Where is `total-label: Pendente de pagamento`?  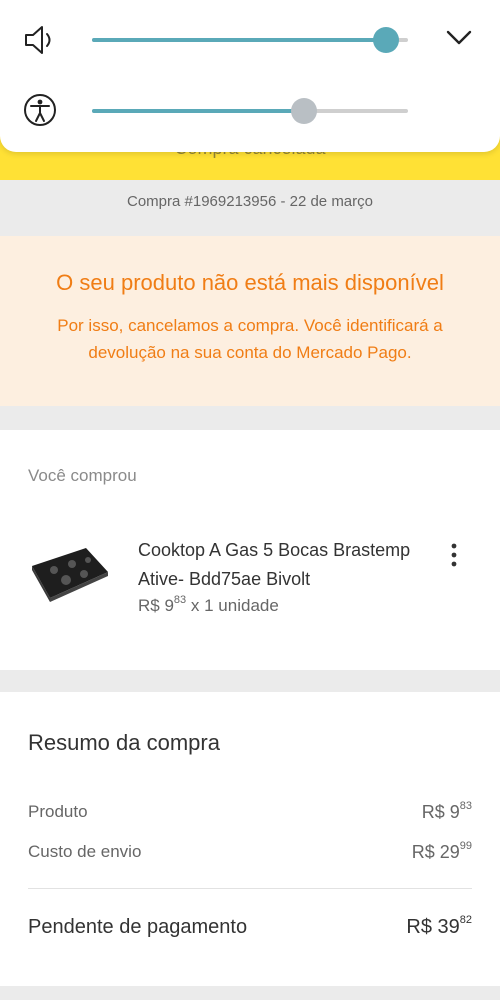 total-label: Pendente de pagamento is located at coordinates (138, 927).